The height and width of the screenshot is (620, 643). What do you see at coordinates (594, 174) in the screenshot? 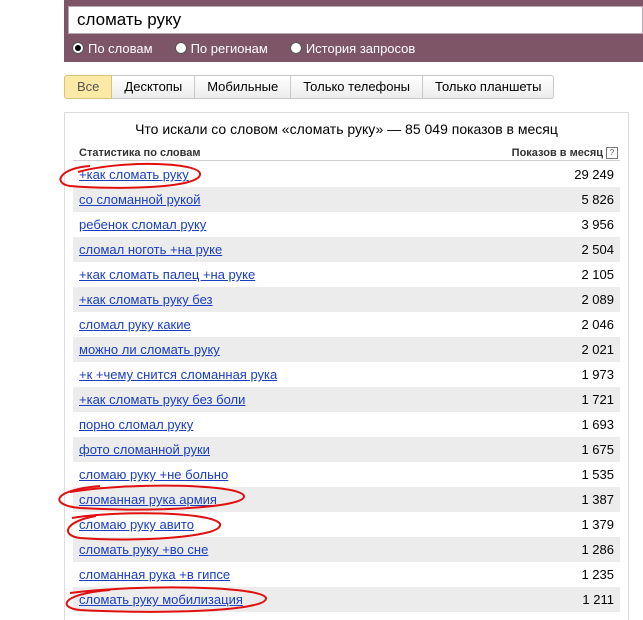
I see `impressions-count: 29 249` at bounding box center [594, 174].